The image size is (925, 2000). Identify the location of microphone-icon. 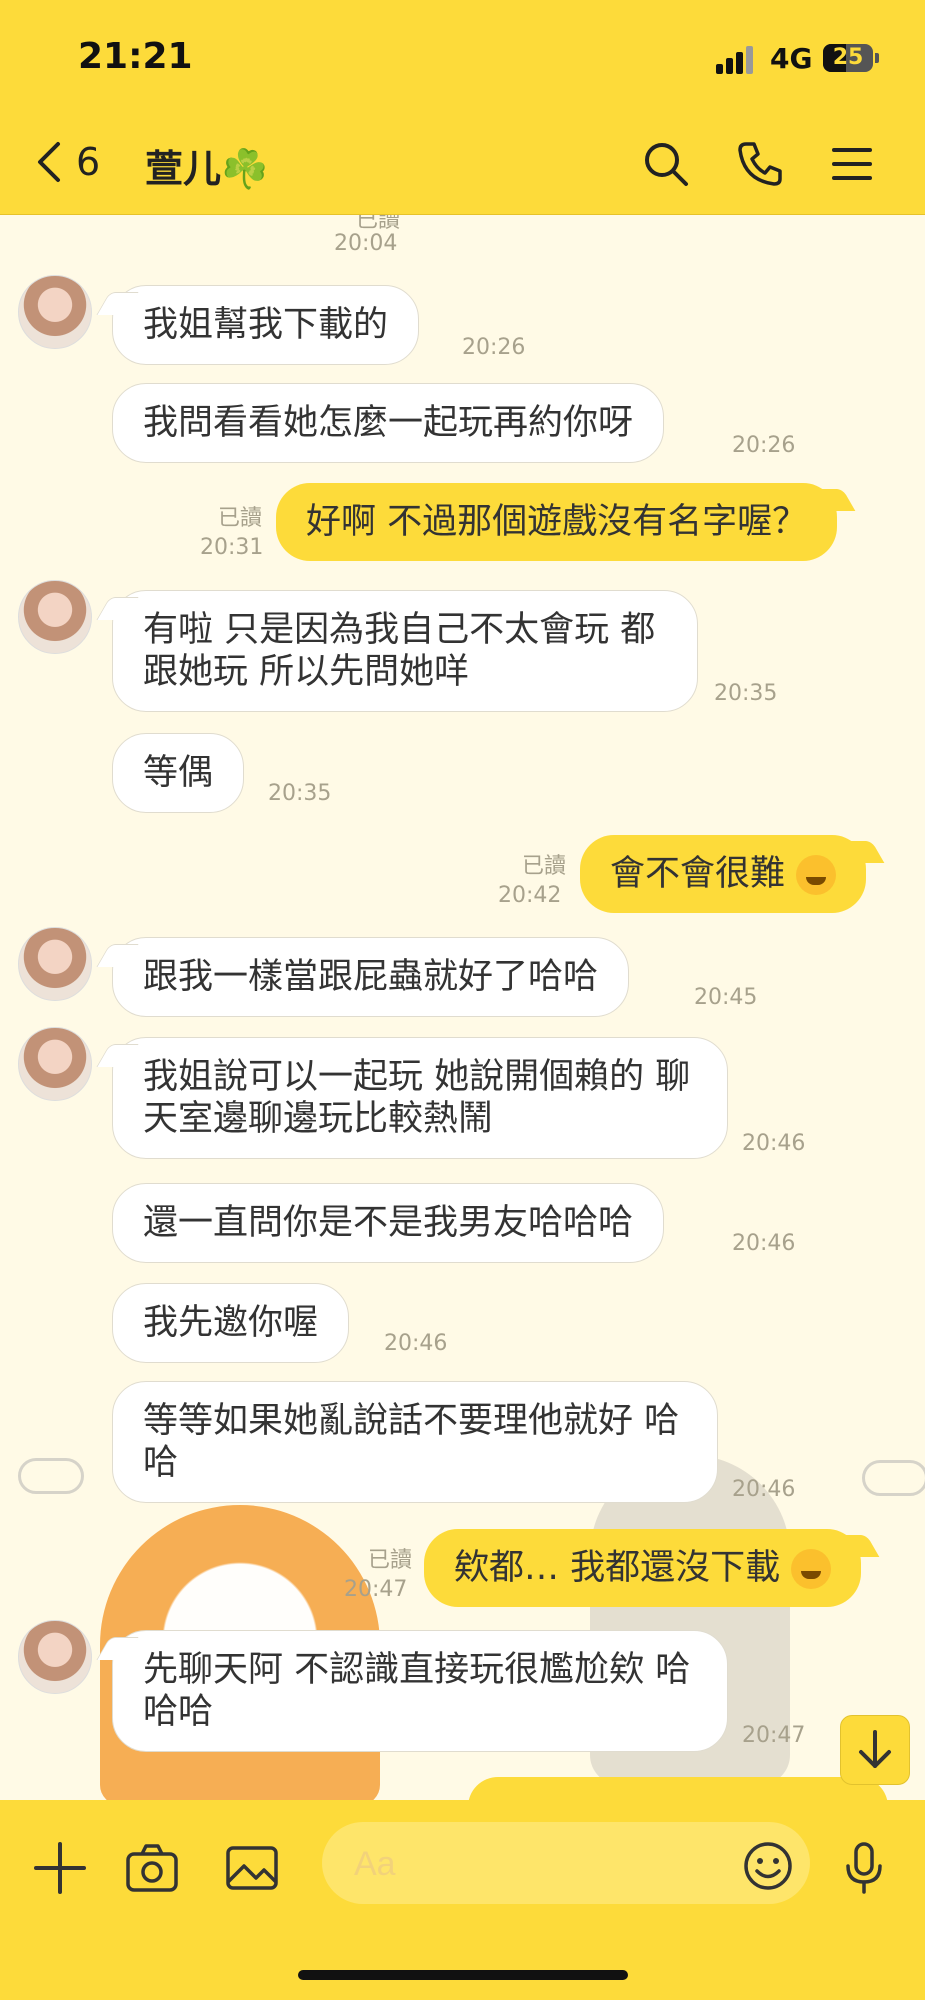
(864, 1868).